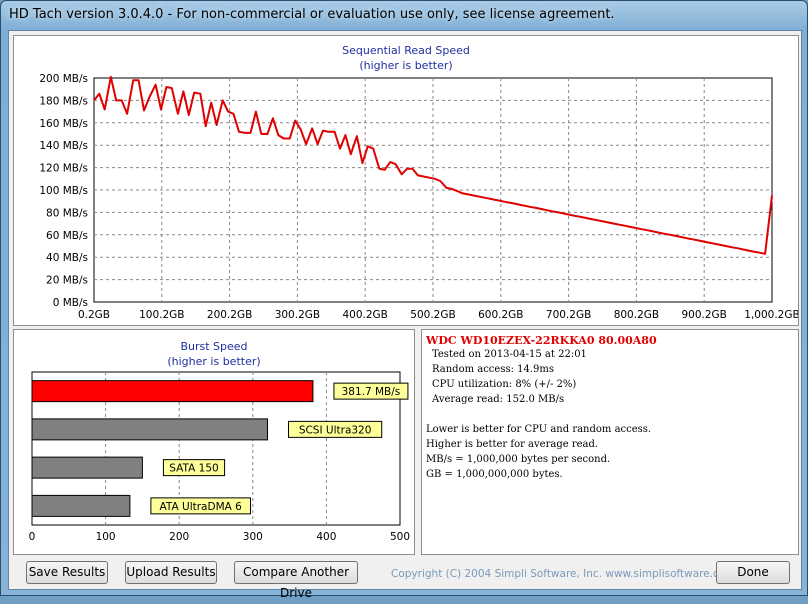 The image size is (808, 604). What do you see at coordinates (432, 315) in the screenshot?
I see `seq-xtick-label: 500.2GB` at bounding box center [432, 315].